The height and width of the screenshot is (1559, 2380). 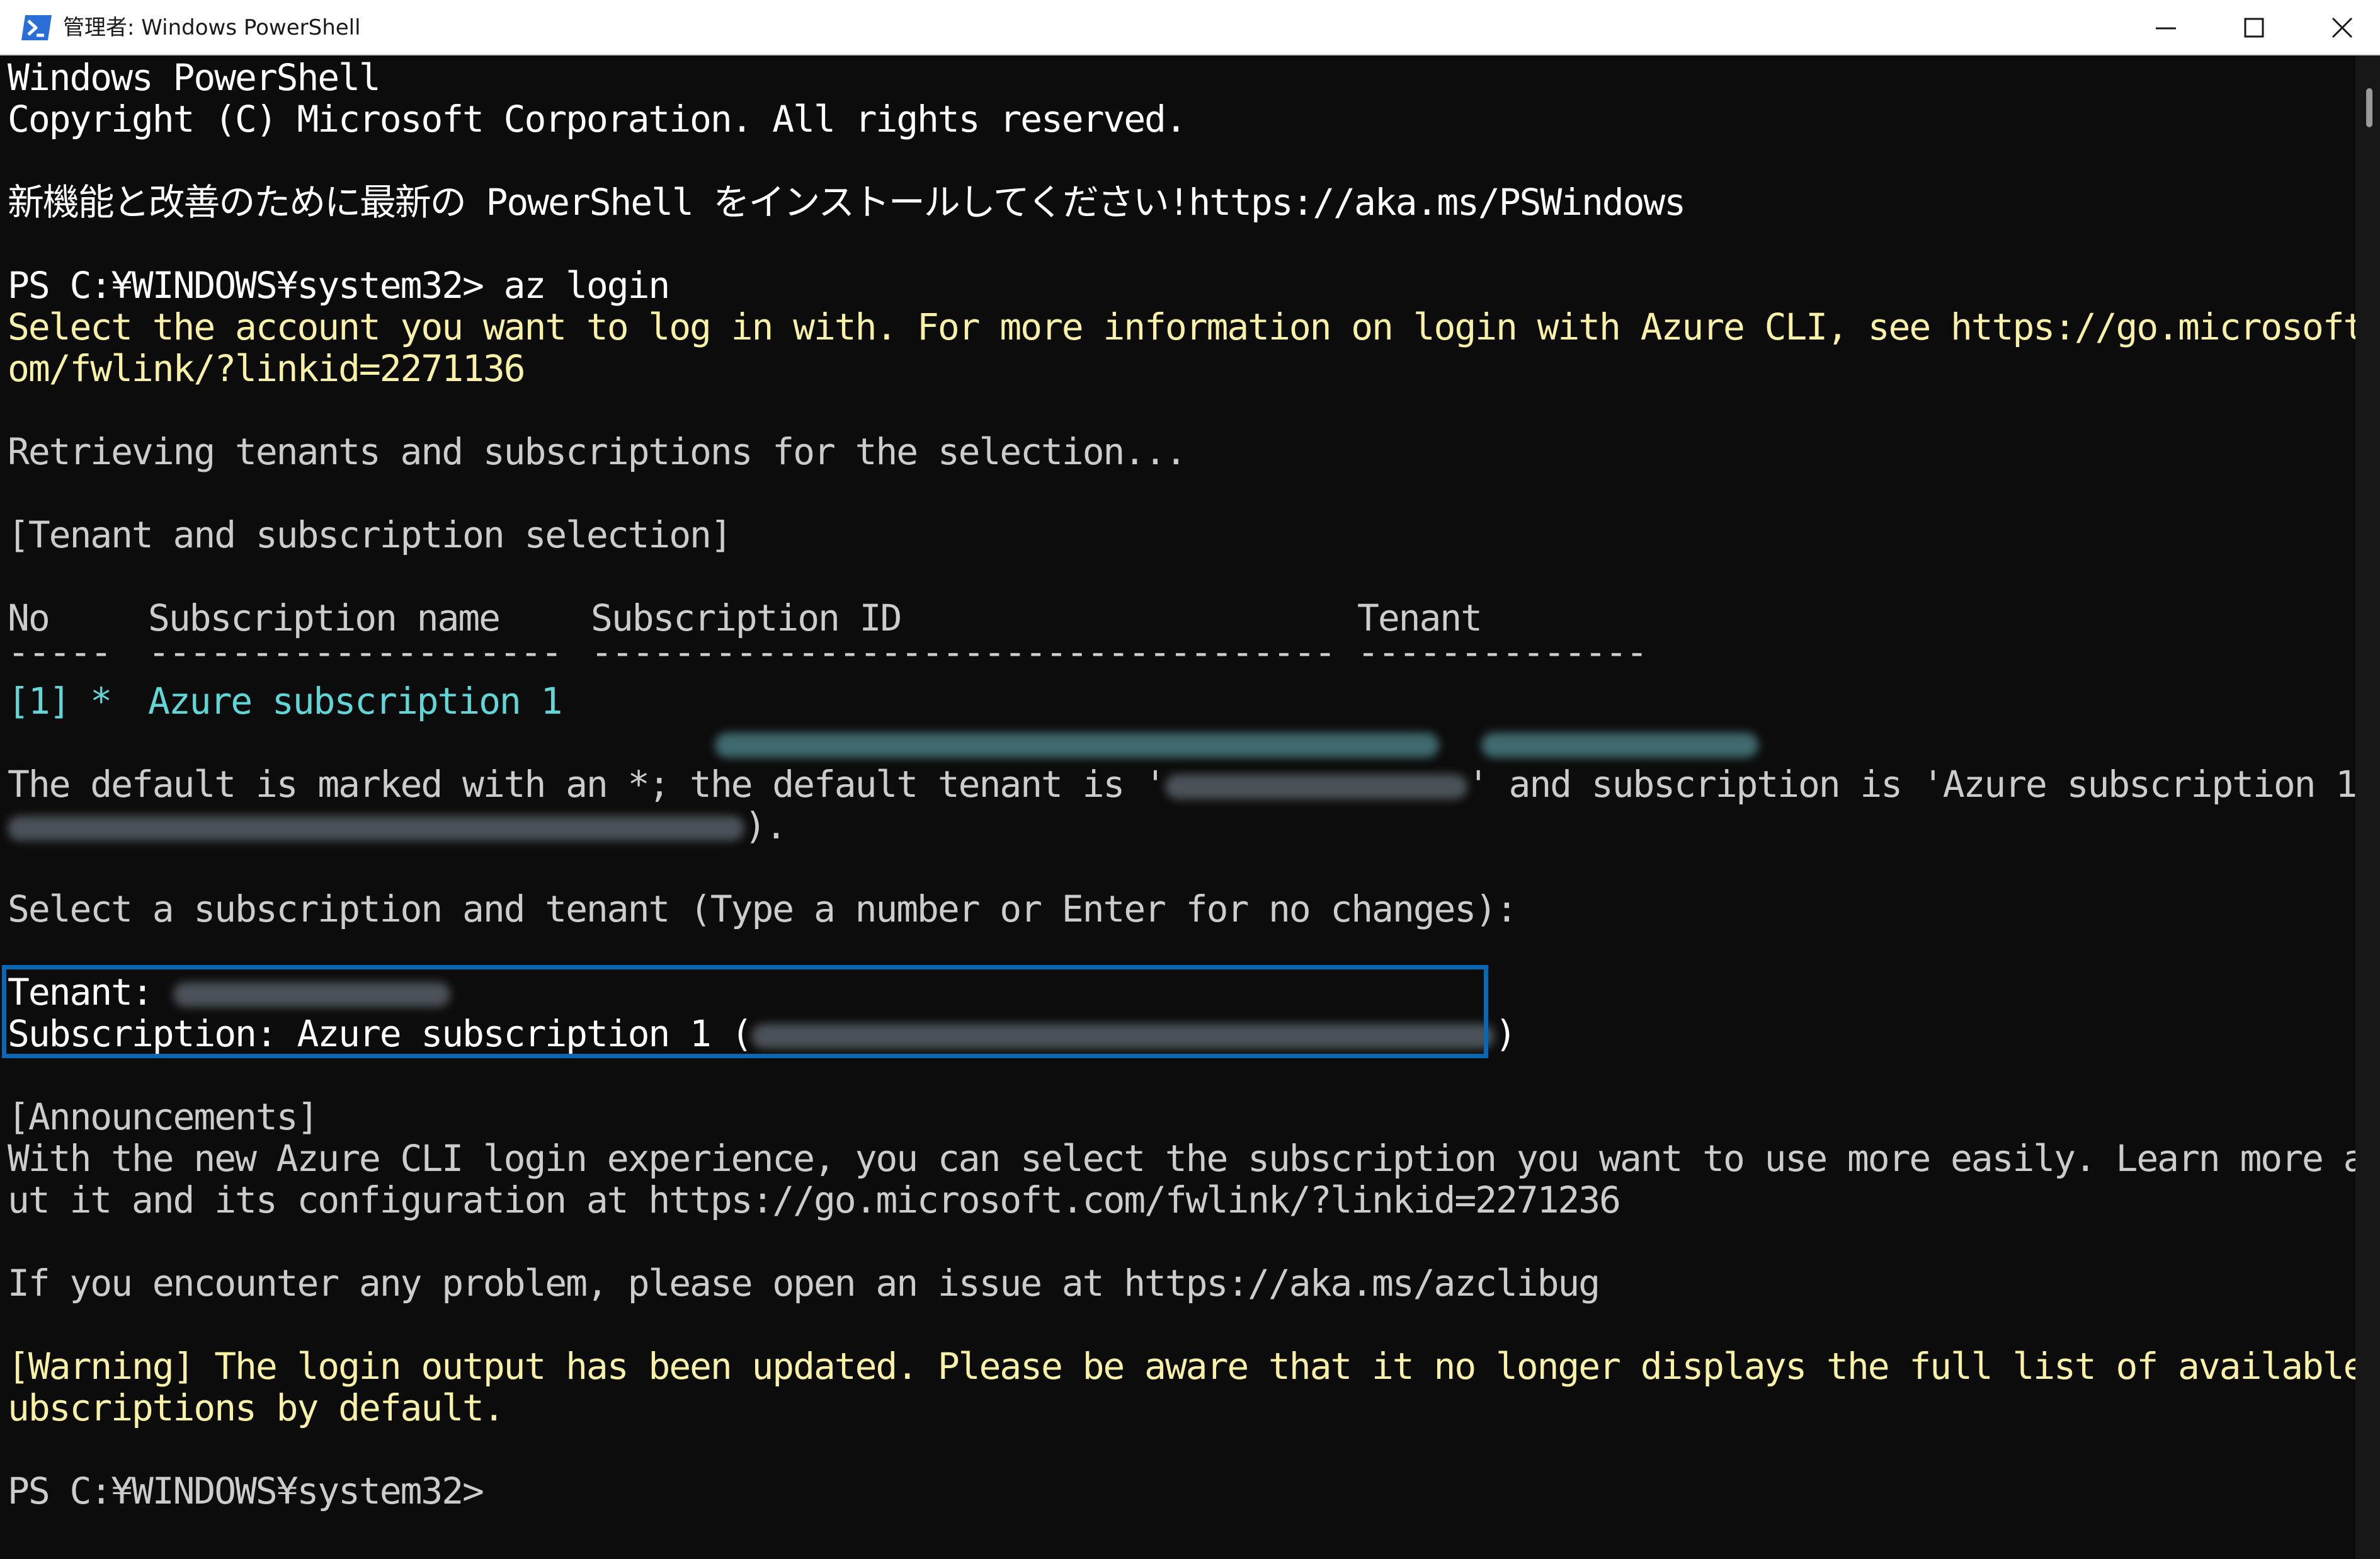 I want to click on maximize-icon, so click(x=2254, y=28).